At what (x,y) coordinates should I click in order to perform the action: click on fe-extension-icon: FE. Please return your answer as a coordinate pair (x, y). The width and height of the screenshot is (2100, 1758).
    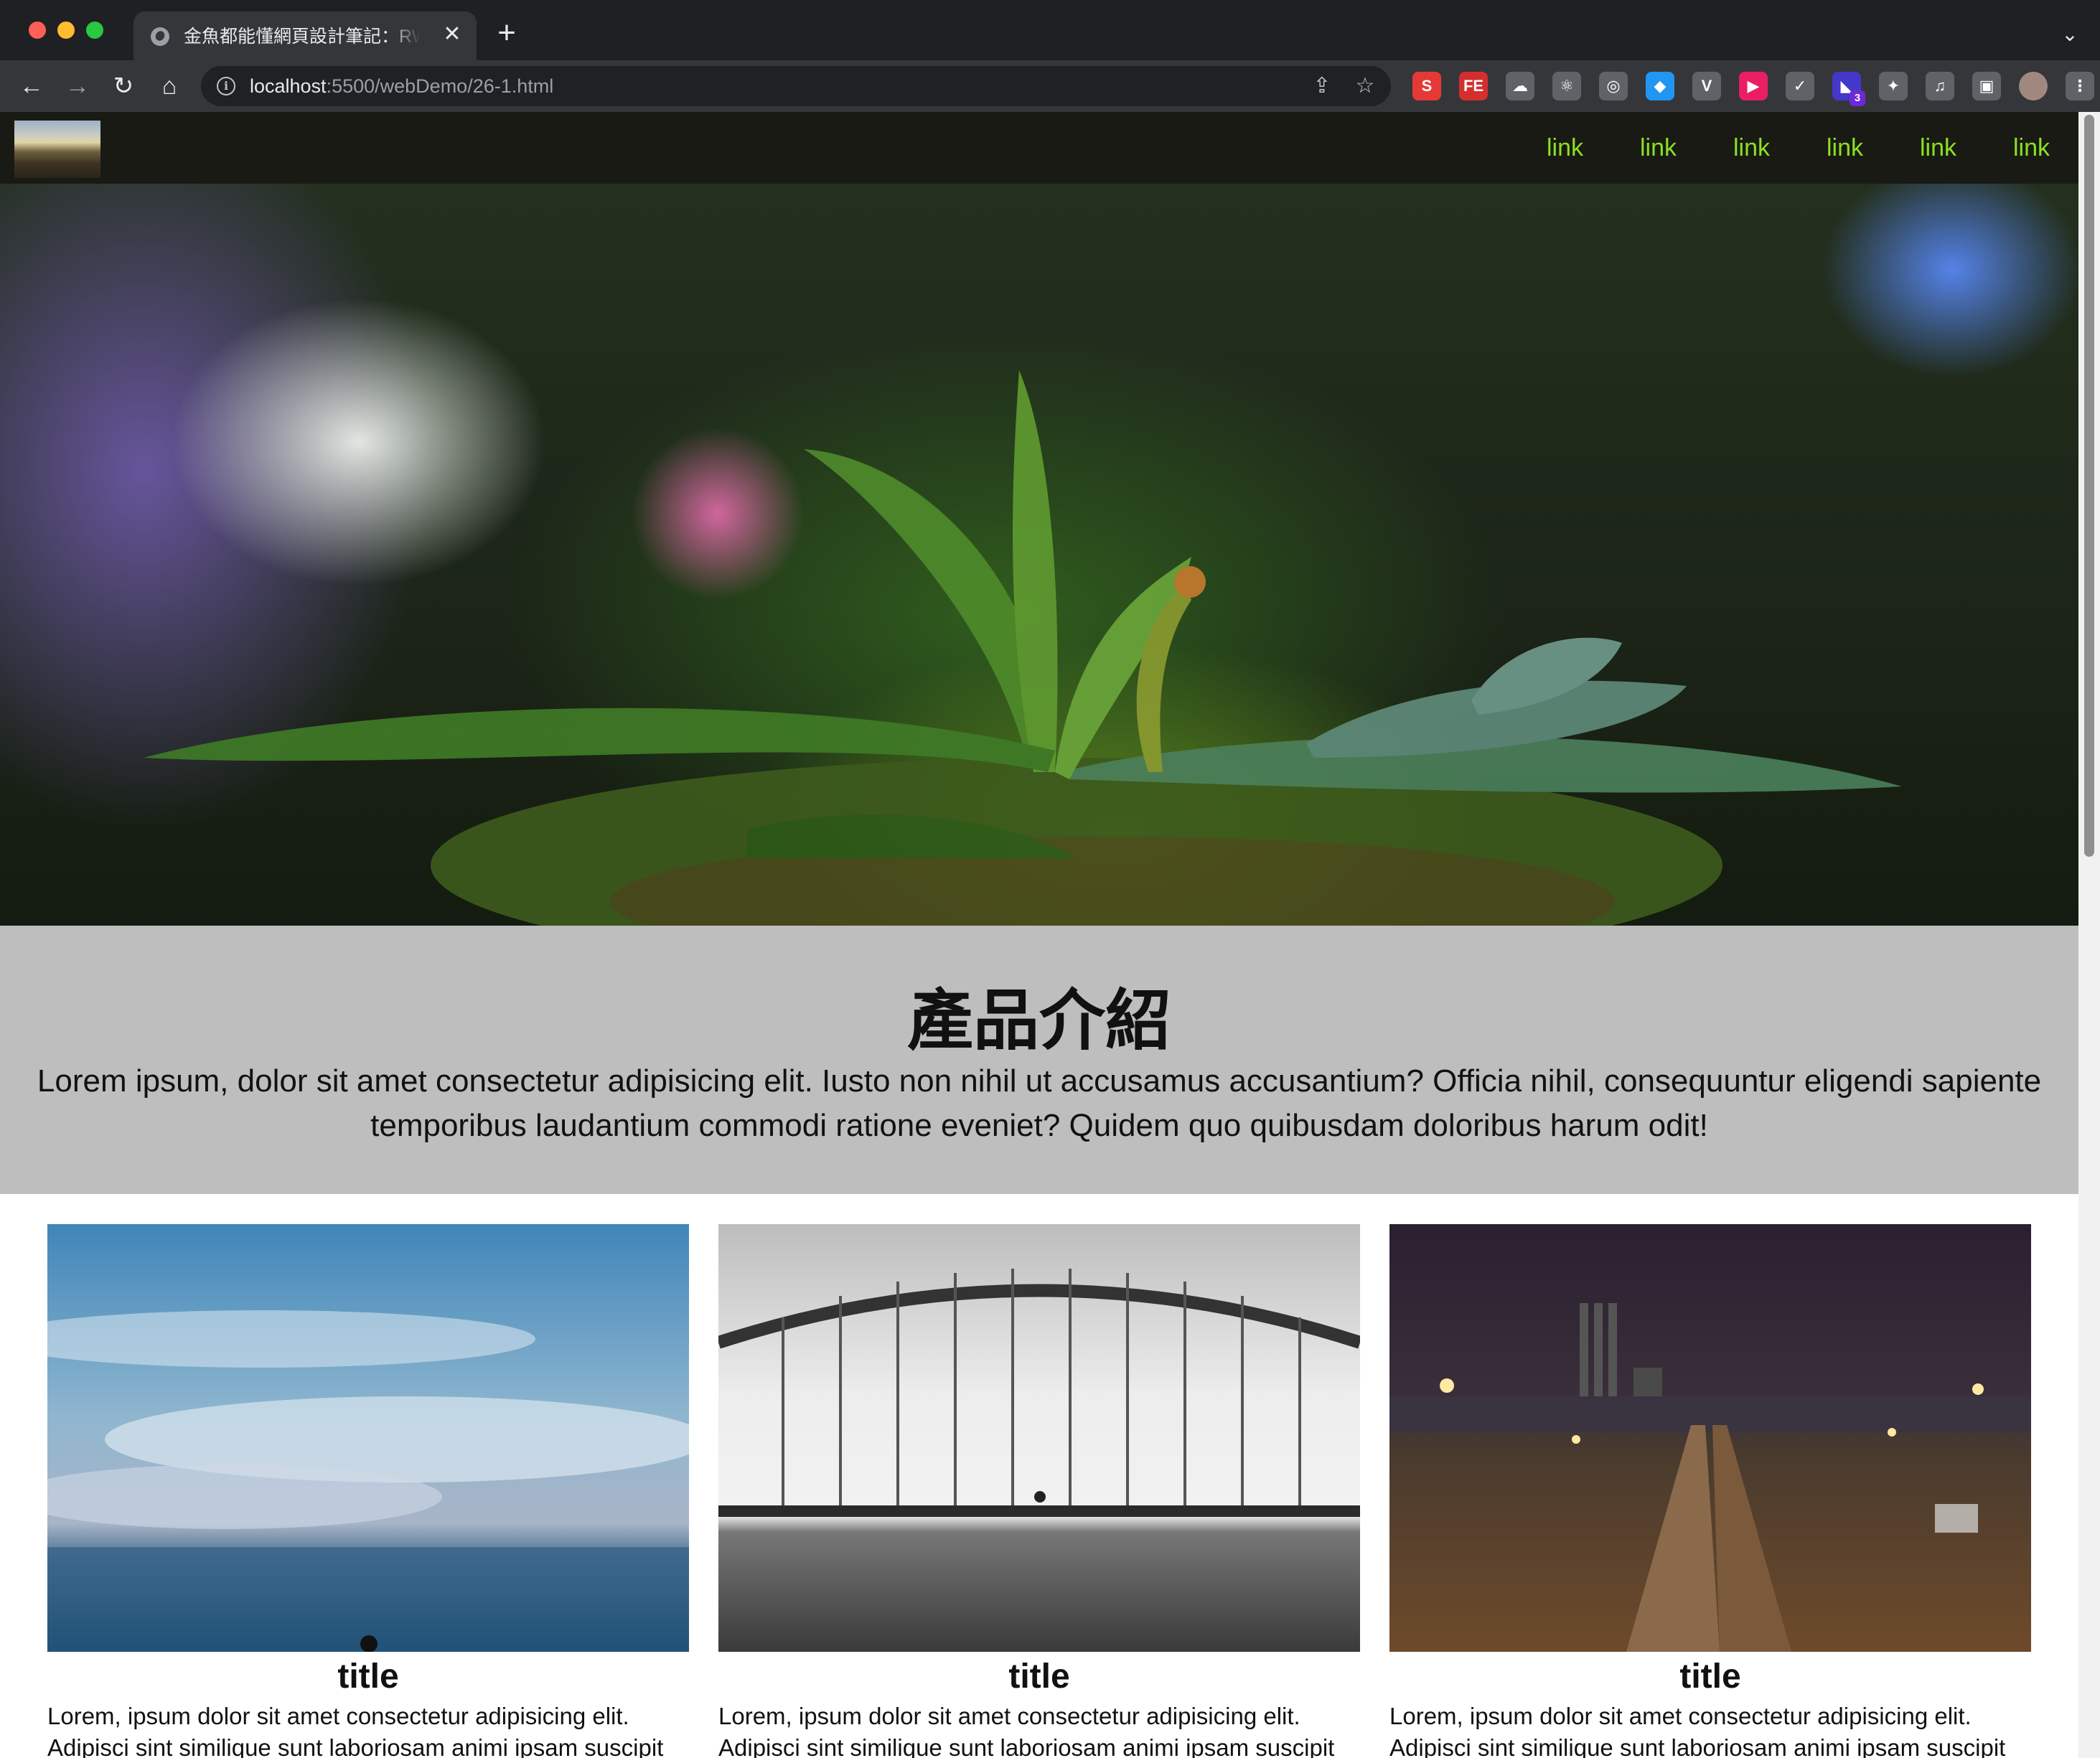
    Looking at the image, I should click on (1473, 86).